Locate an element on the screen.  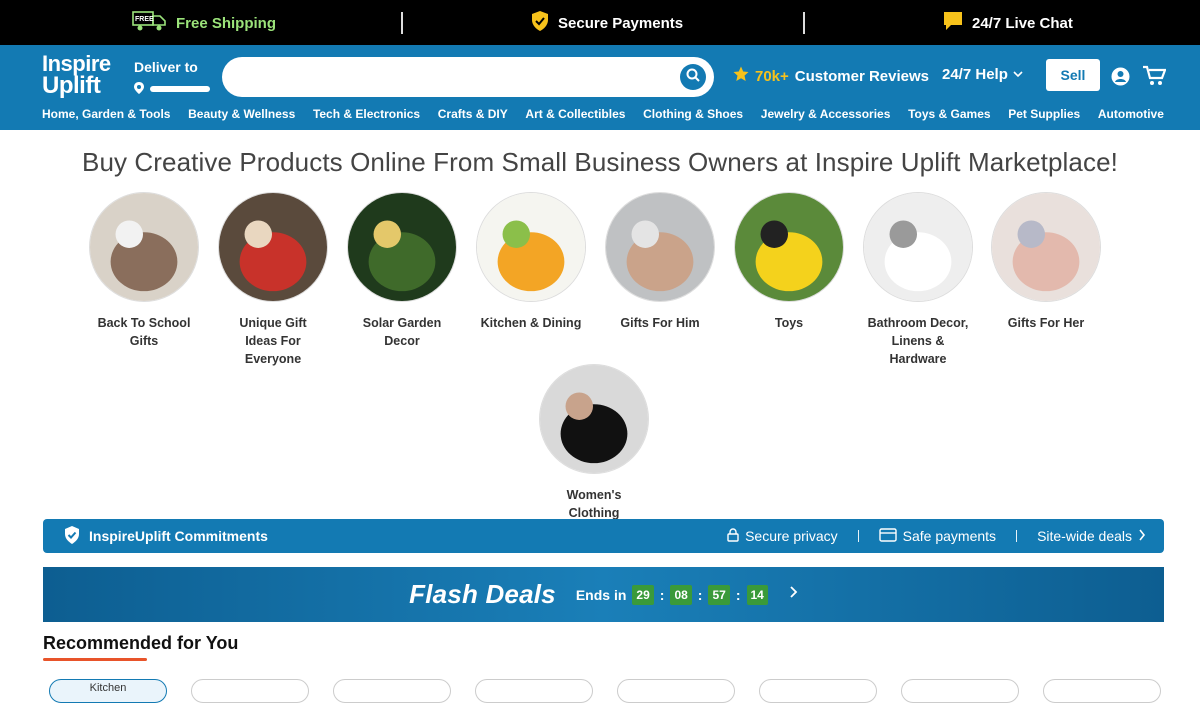
secure-privacy-label: Secure privacy is located at coordinates (791, 536).